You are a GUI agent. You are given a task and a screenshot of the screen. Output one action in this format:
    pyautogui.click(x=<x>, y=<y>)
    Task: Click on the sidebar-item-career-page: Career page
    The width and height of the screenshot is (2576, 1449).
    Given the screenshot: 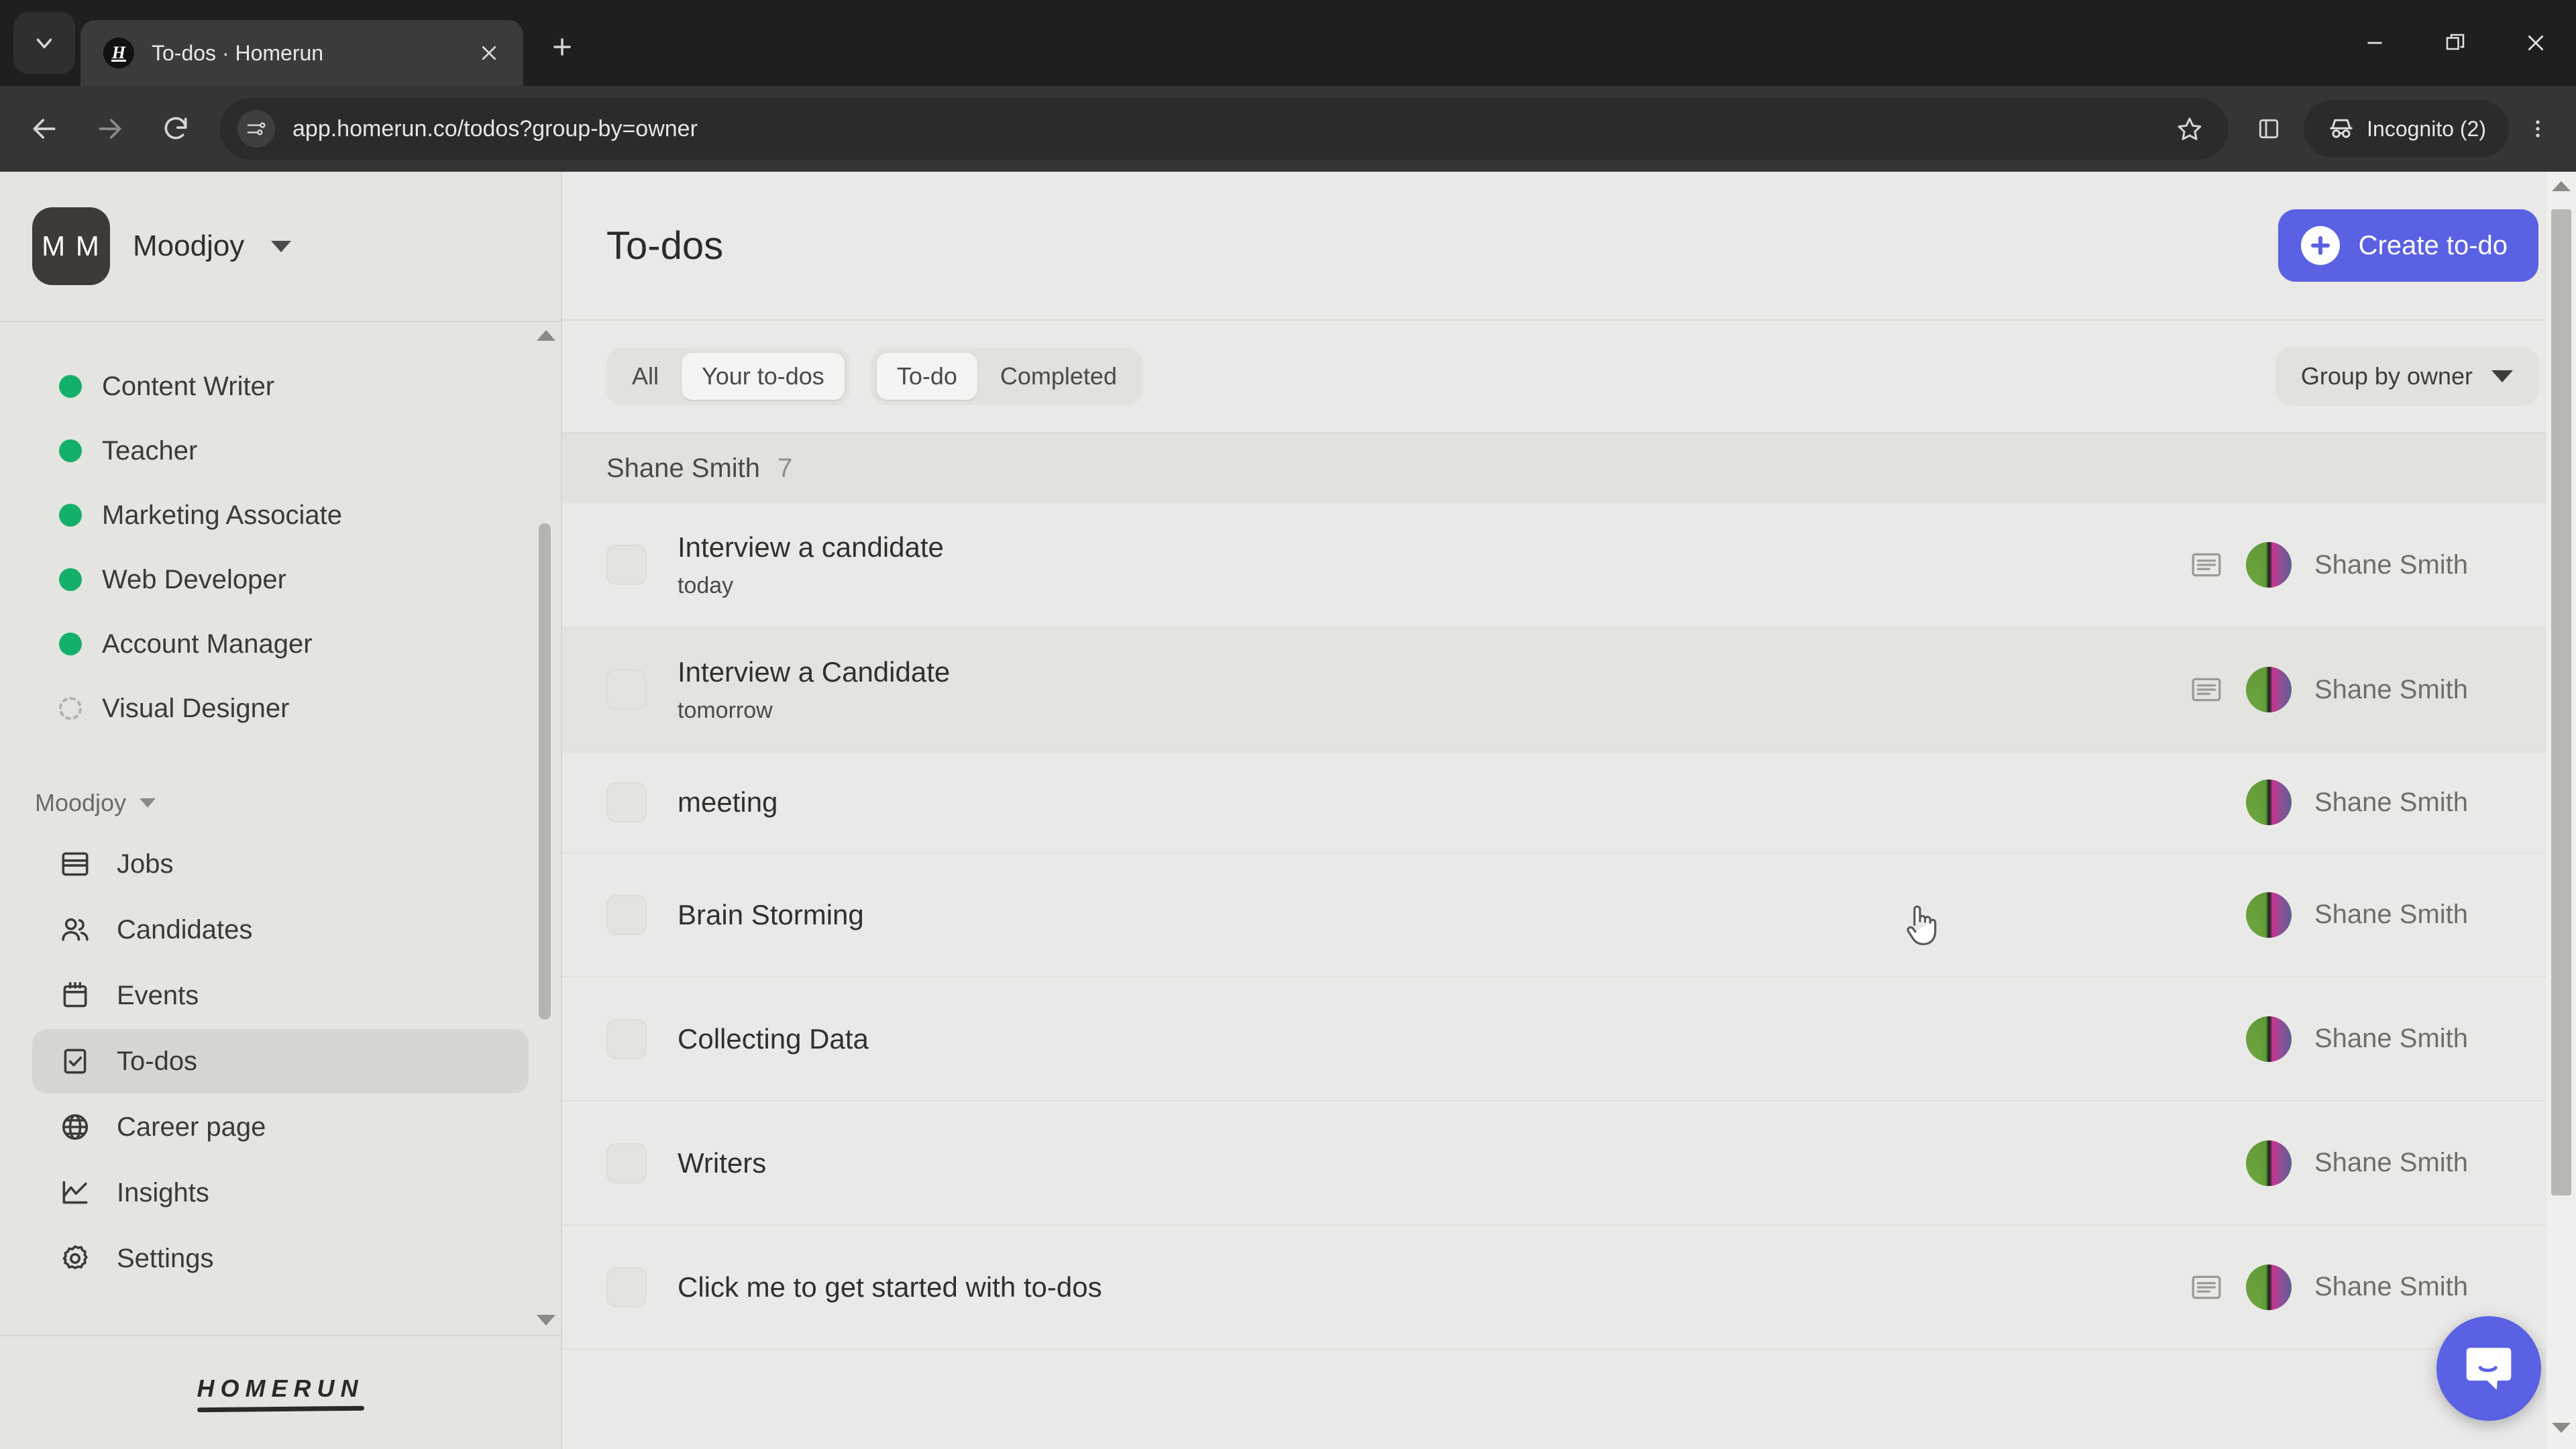 What is the action you would take?
    pyautogui.click(x=280, y=1127)
    